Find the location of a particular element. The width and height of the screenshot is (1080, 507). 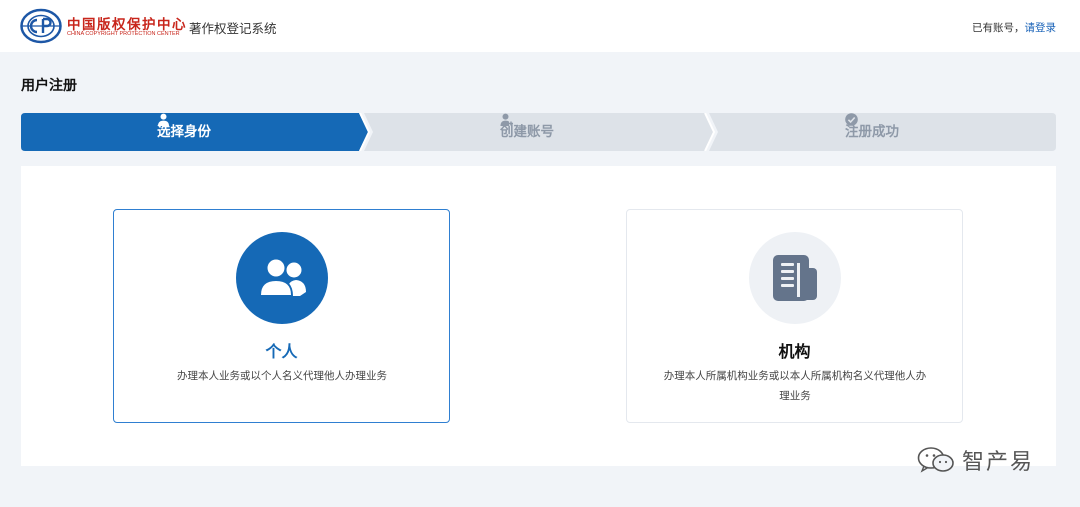

personal-card: 个人 办理本人业务或以个人名义代理他人办理业务 is located at coordinates (281, 316).